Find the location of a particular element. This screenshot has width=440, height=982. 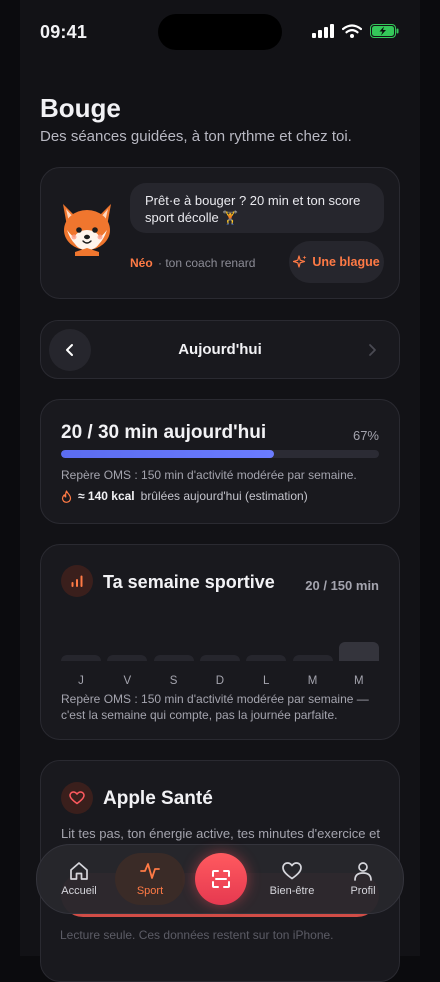

week-day-bars: JVSDLMM is located at coordinates (220, 666).